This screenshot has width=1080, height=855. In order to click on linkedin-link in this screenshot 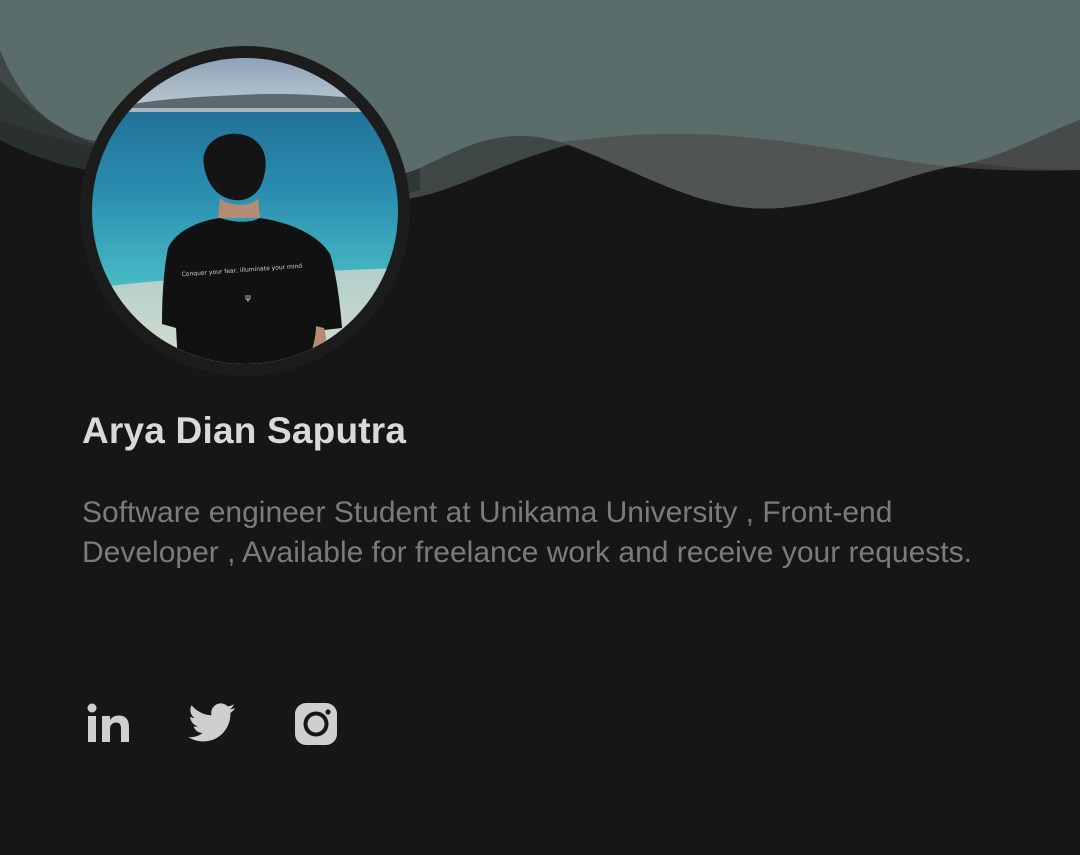, I will do `click(108, 724)`.